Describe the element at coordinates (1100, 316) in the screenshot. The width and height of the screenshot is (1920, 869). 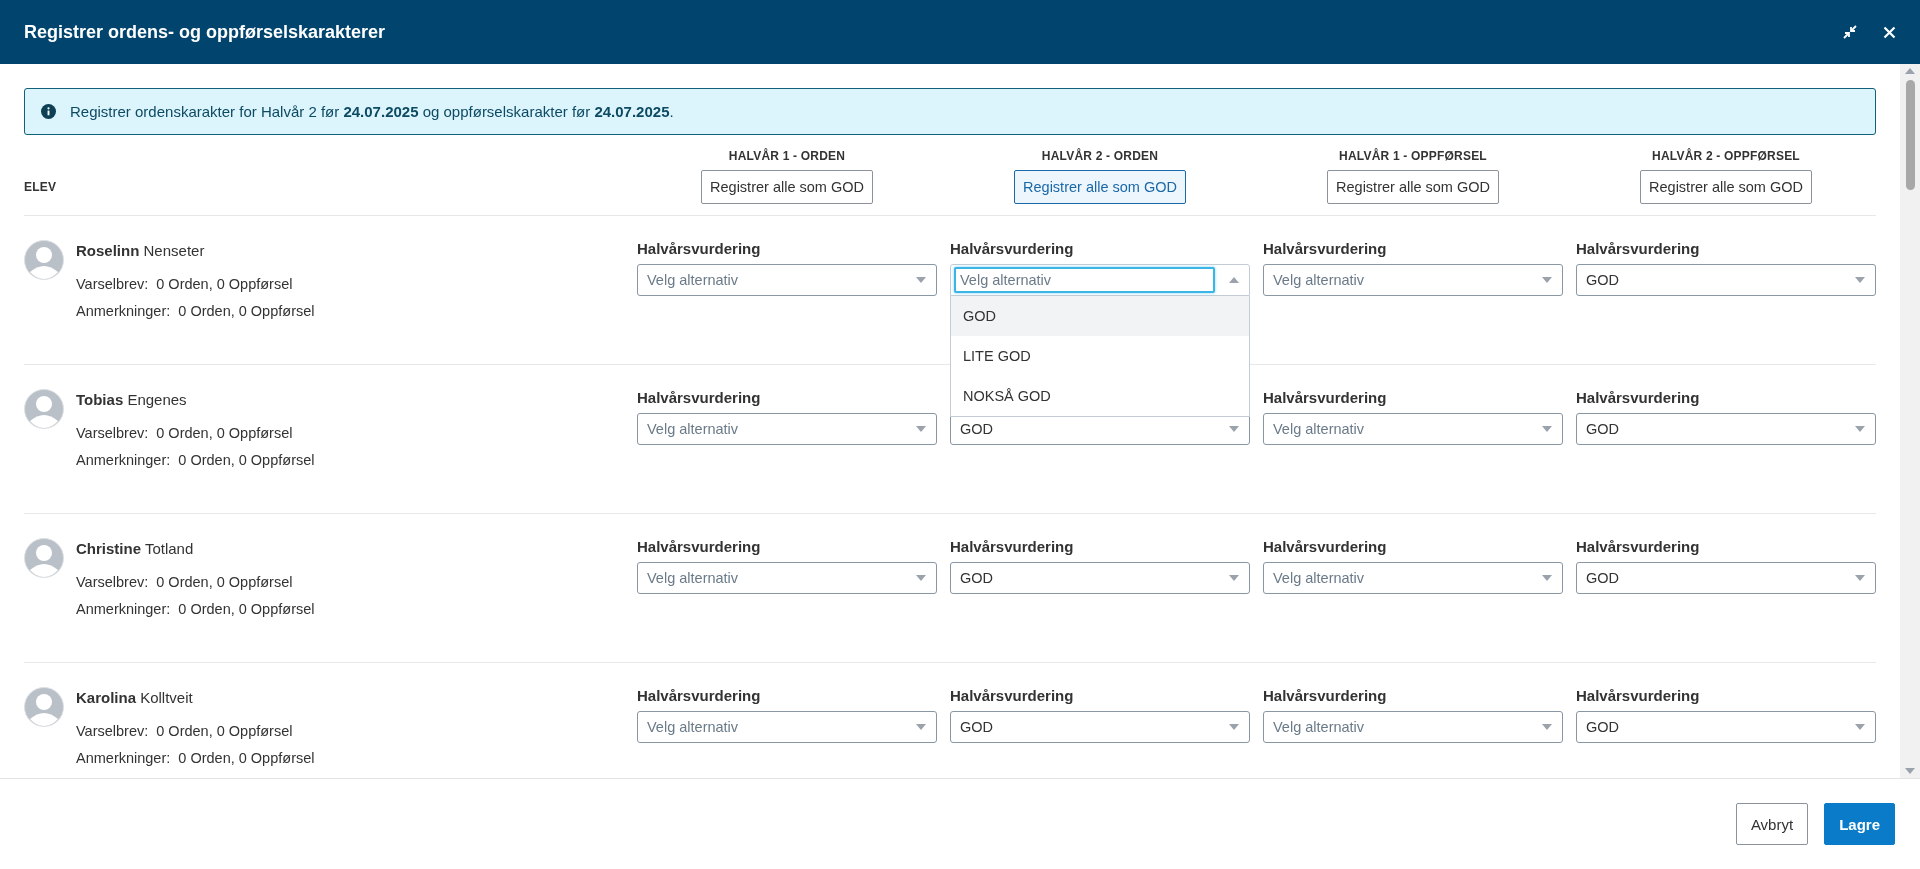
I see `dropdown-option: GOD` at that location.